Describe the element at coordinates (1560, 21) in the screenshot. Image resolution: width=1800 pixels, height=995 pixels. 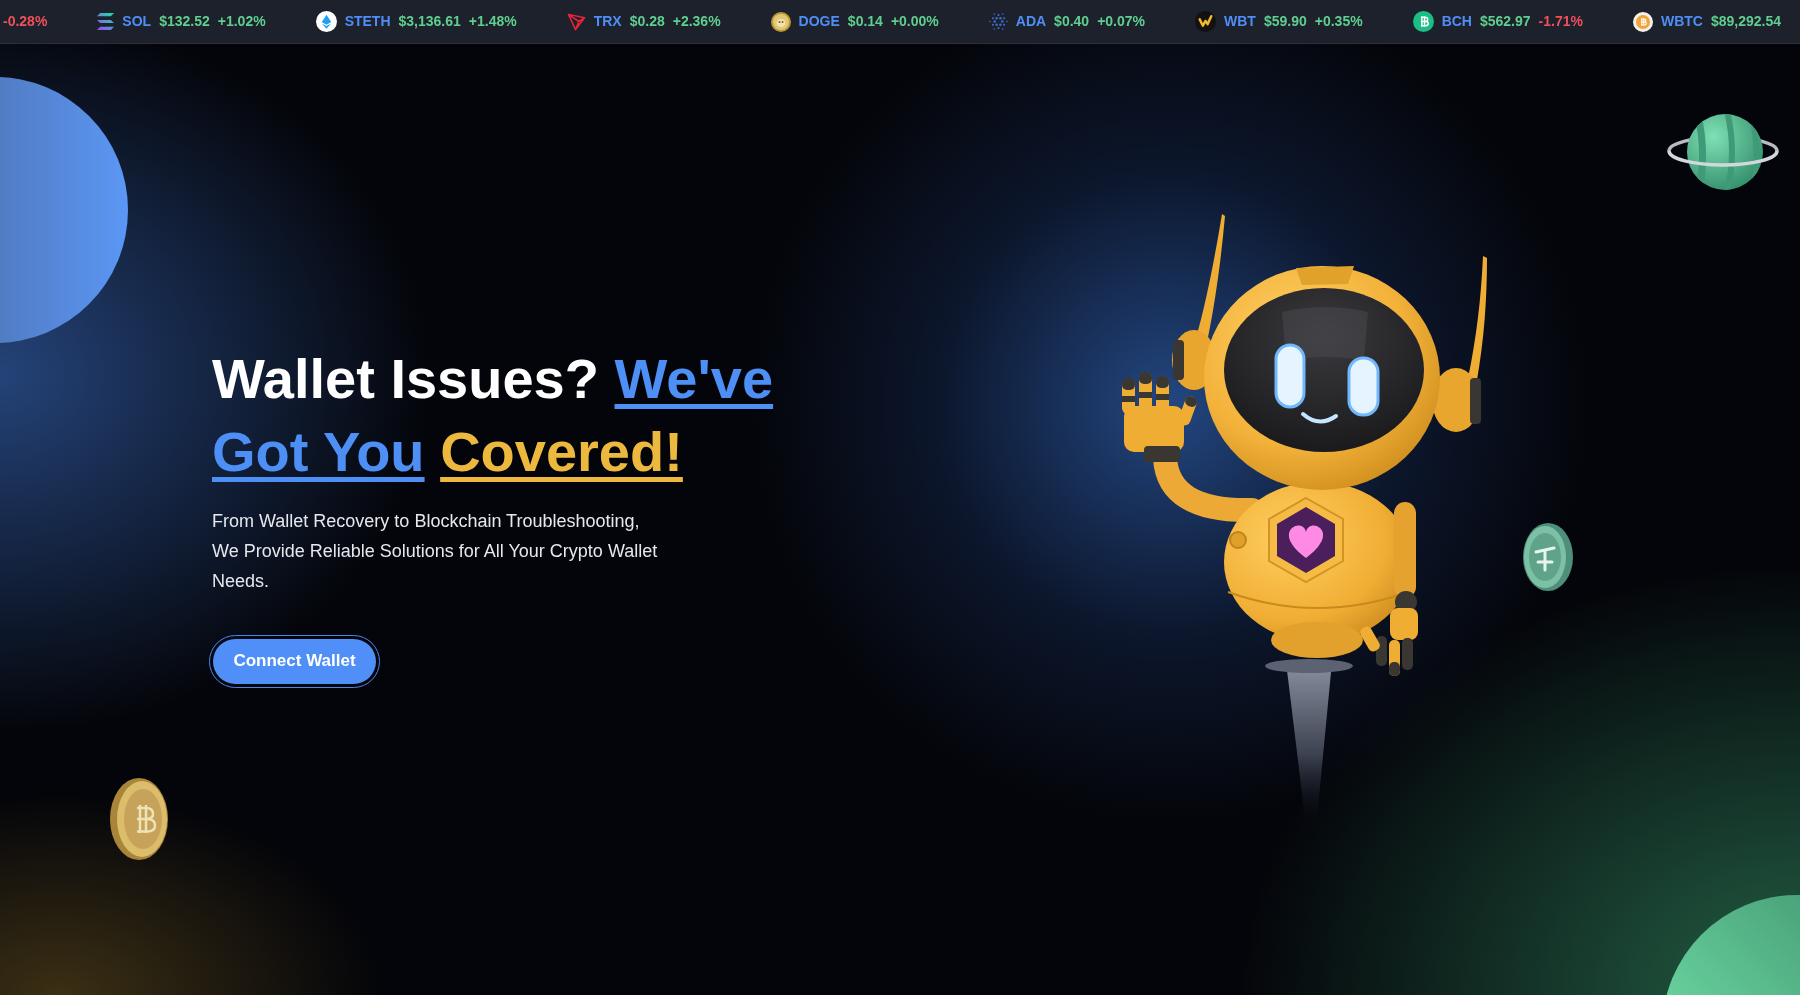
I see `ticker-change: -1.71%` at that location.